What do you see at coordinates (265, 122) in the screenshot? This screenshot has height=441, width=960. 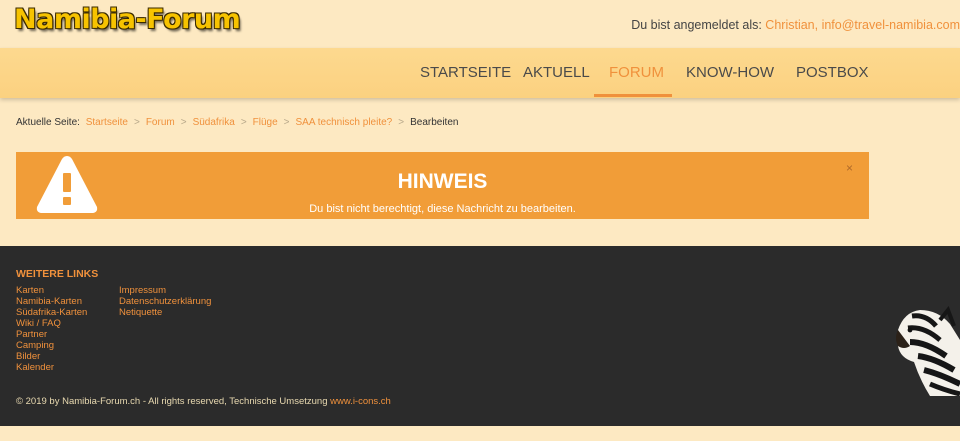 I see `breadcrumb-fluege: Flüge` at bounding box center [265, 122].